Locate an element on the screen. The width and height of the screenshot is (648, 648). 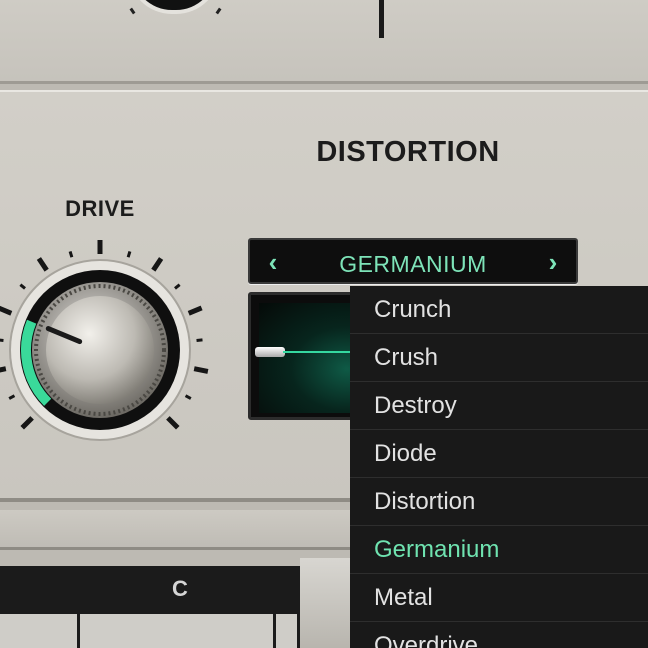
drive-knob-graphic is located at coordinates (104, 340).